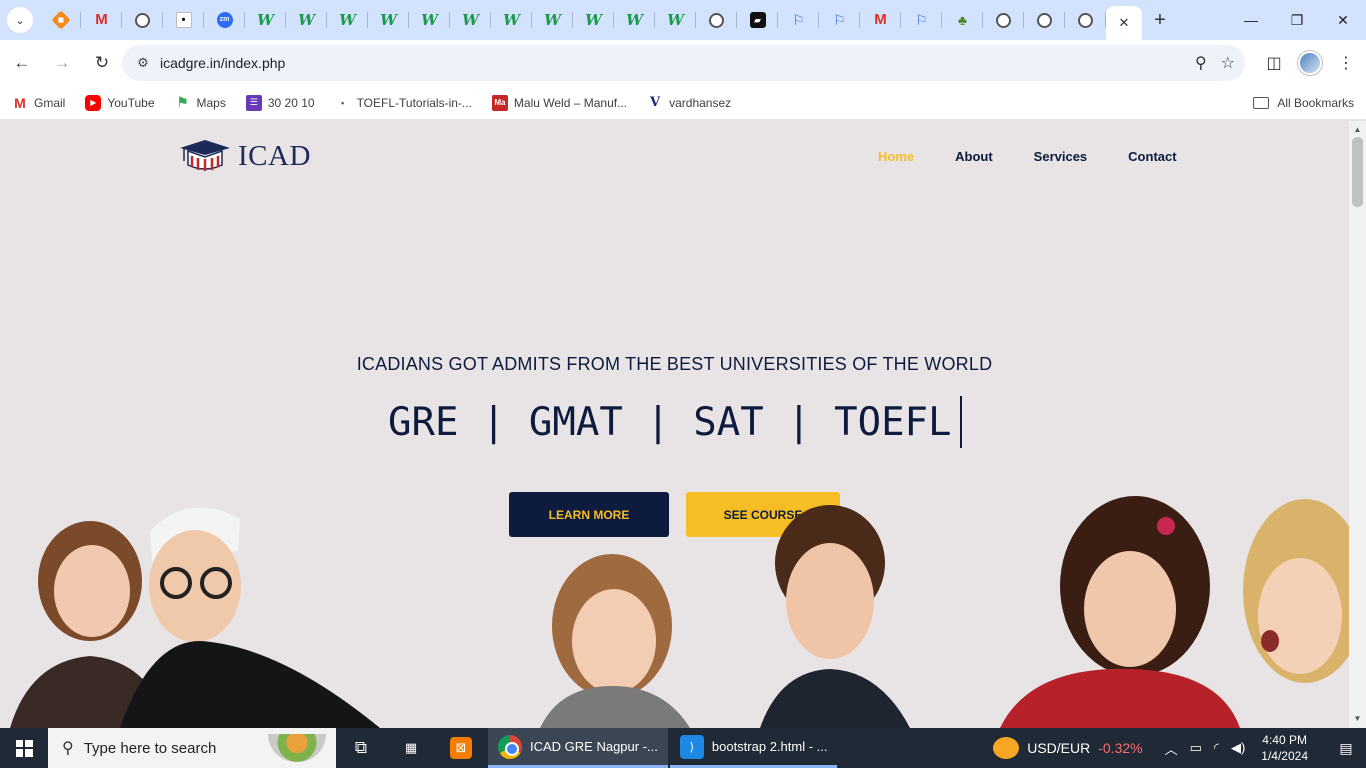 The width and height of the screenshot is (1366, 768). Describe the element at coordinates (1196, 748) in the screenshot. I see `battery-icon: ▭` at that location.